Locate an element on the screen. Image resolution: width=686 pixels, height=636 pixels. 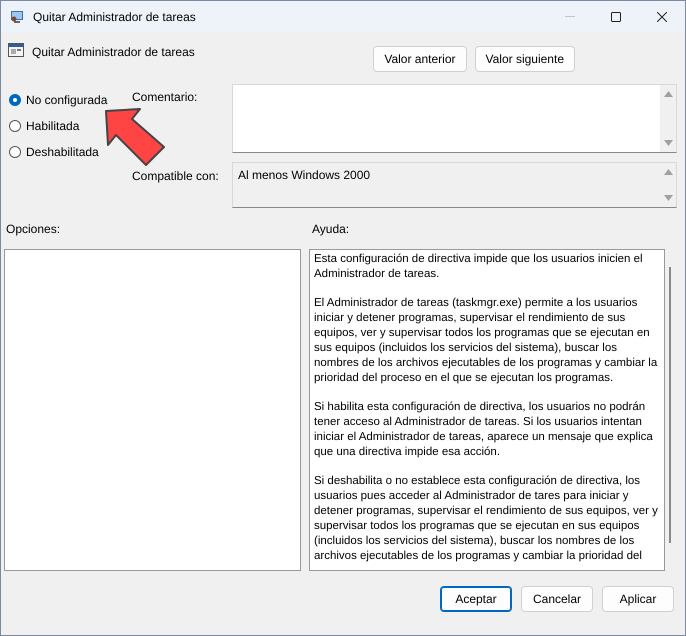
comment-field is located at coordinates (454, 118).